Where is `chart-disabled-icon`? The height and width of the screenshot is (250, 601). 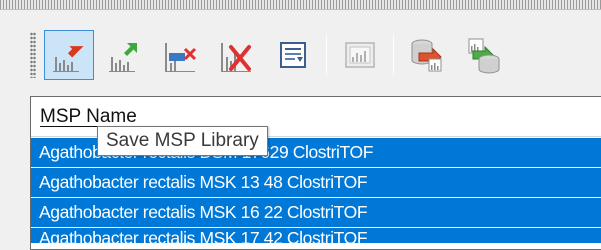 chart-disabled-icon is located at coordinates (360, 55).